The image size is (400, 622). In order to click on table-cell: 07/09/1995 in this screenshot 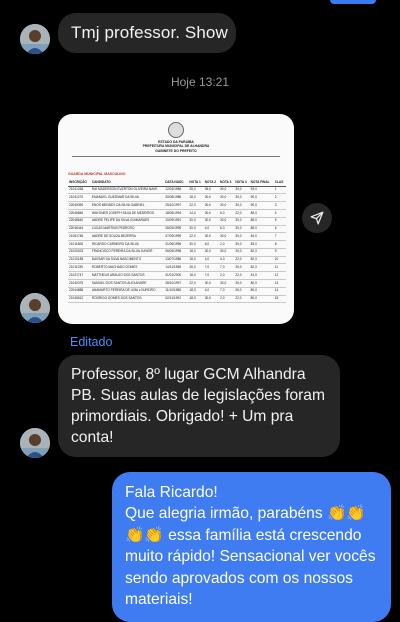, I will do `click(176, 237)`.